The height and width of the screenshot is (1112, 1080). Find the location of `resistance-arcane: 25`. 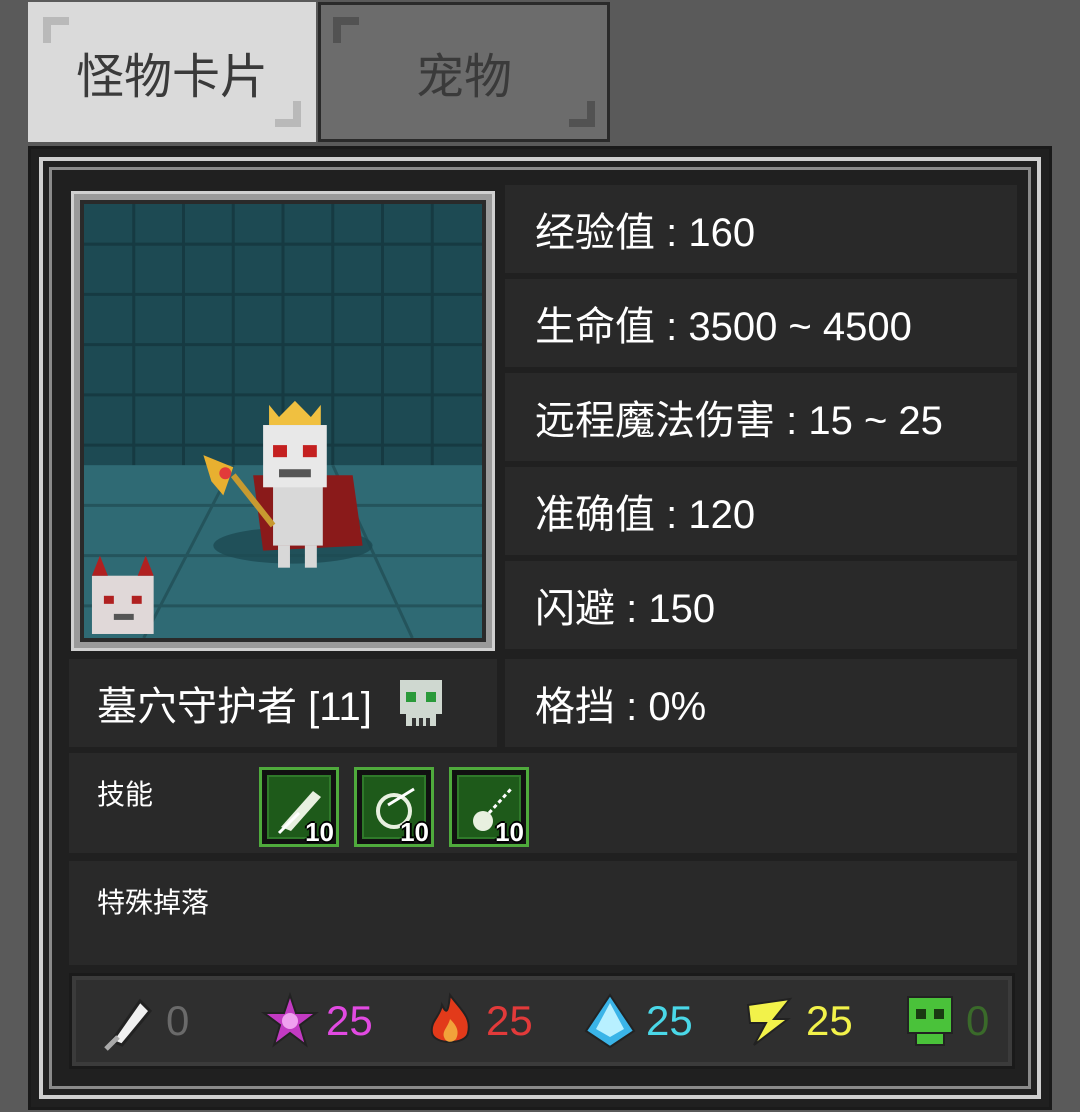

resistance-arcane: 25 is located at coordinates (316, 1021).